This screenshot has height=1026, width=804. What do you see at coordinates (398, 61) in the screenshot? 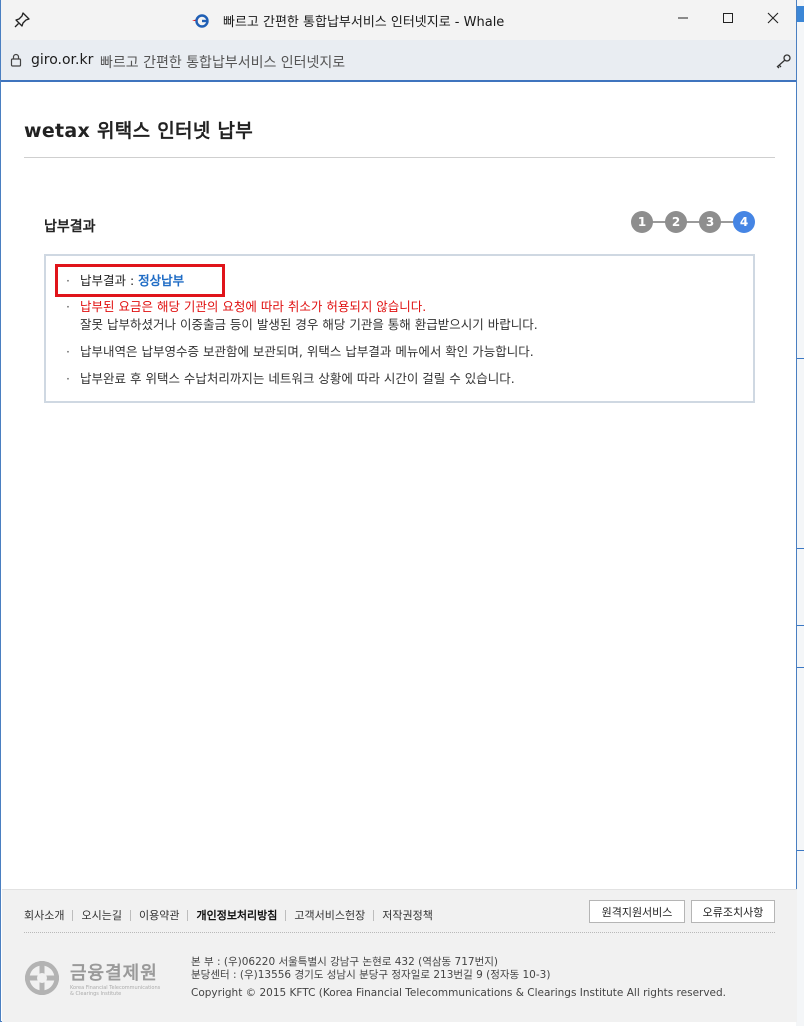
I see `address-bar: giro.or.kr 빠르고 간편한 통합납부서비스 인터넷지로` at bounding box center [398, 61].